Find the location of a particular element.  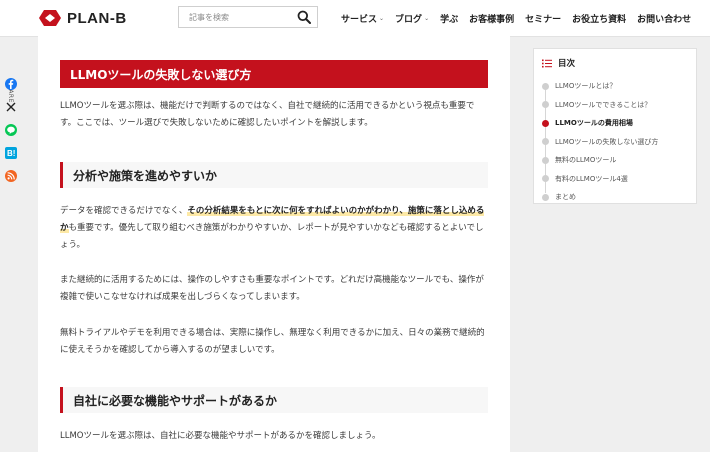

toc-item-label: まとめ is located at coordinates (565, 197).